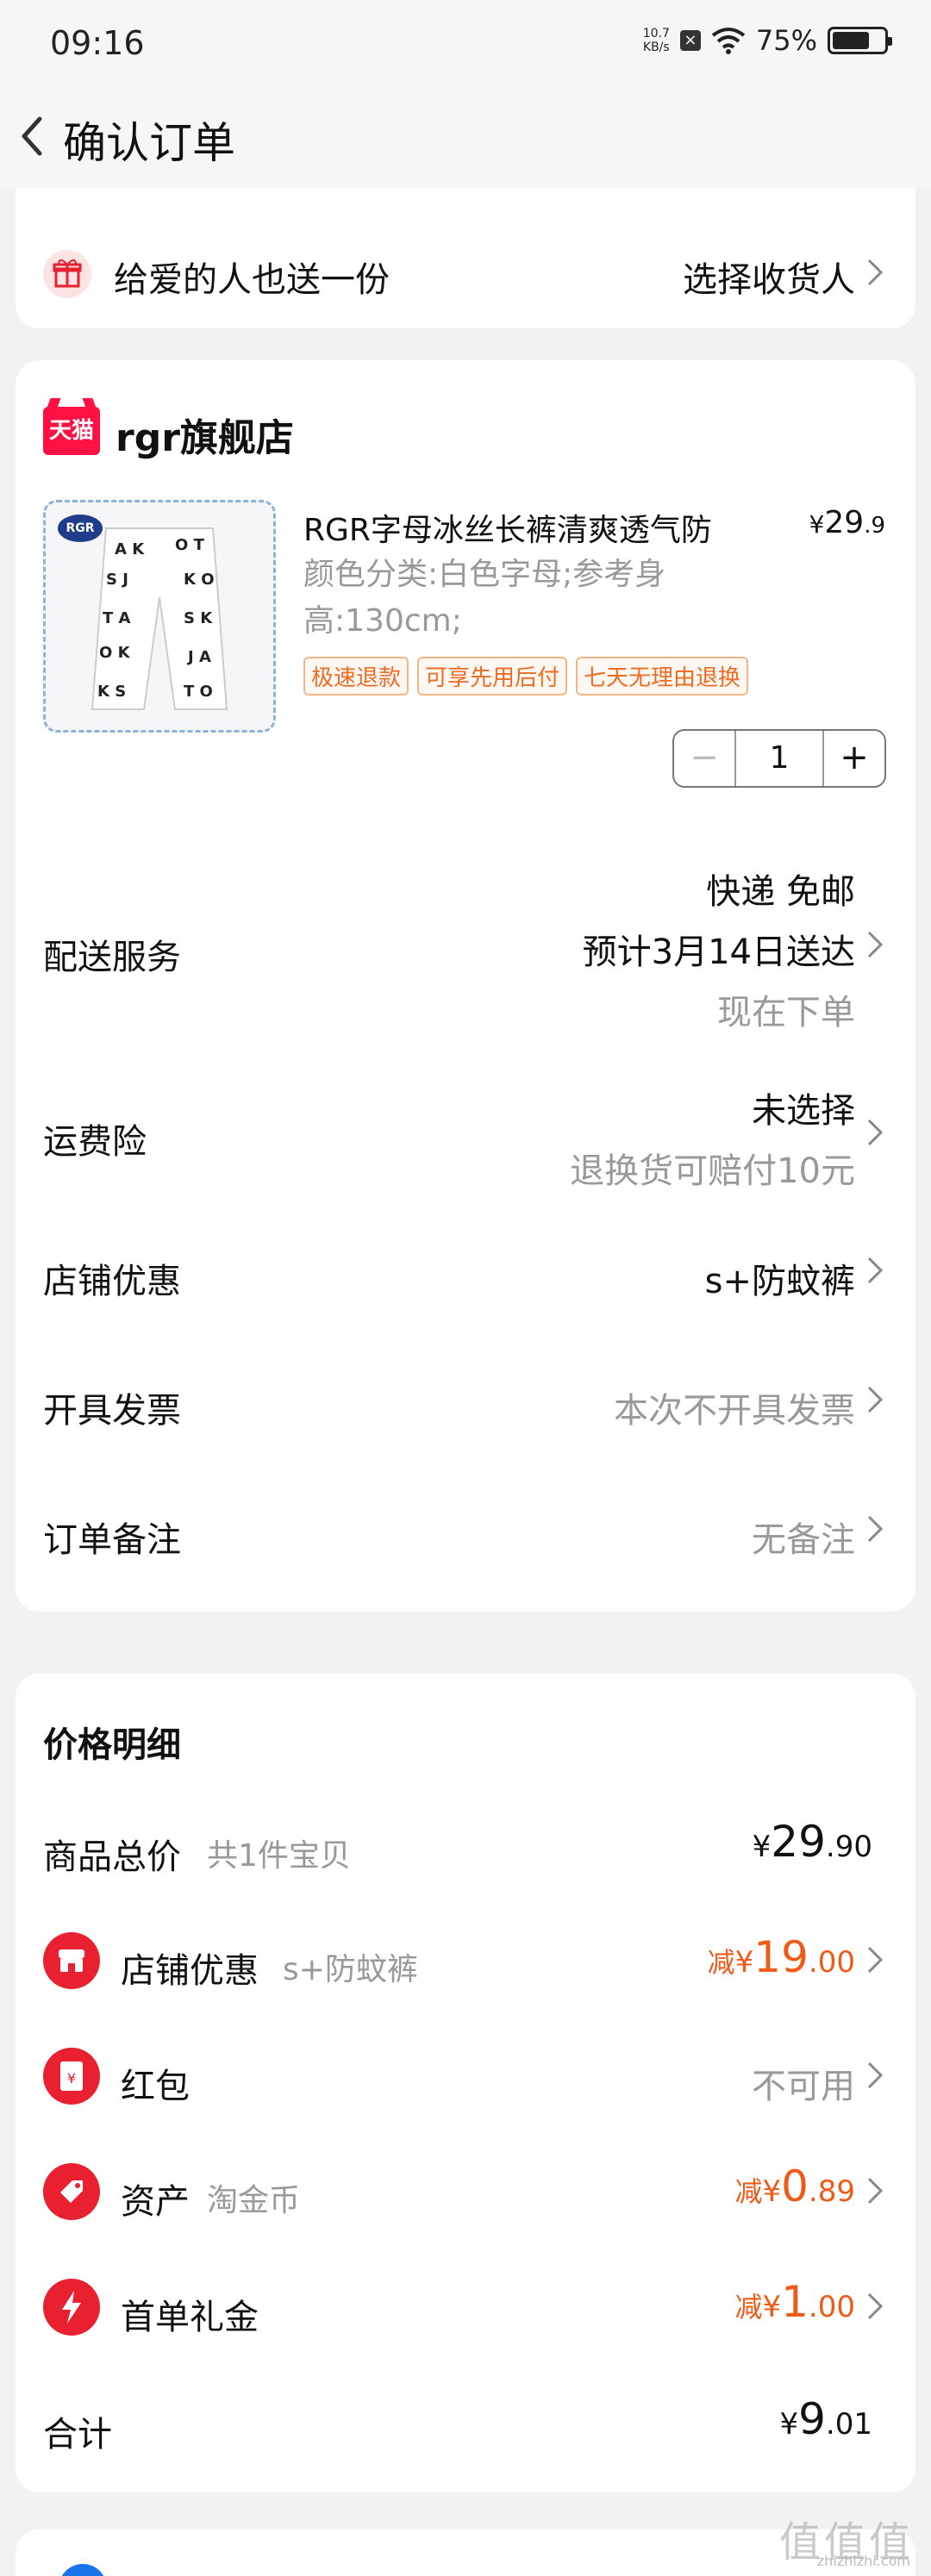  I want to click on dec: .01, so click(848, 2424).